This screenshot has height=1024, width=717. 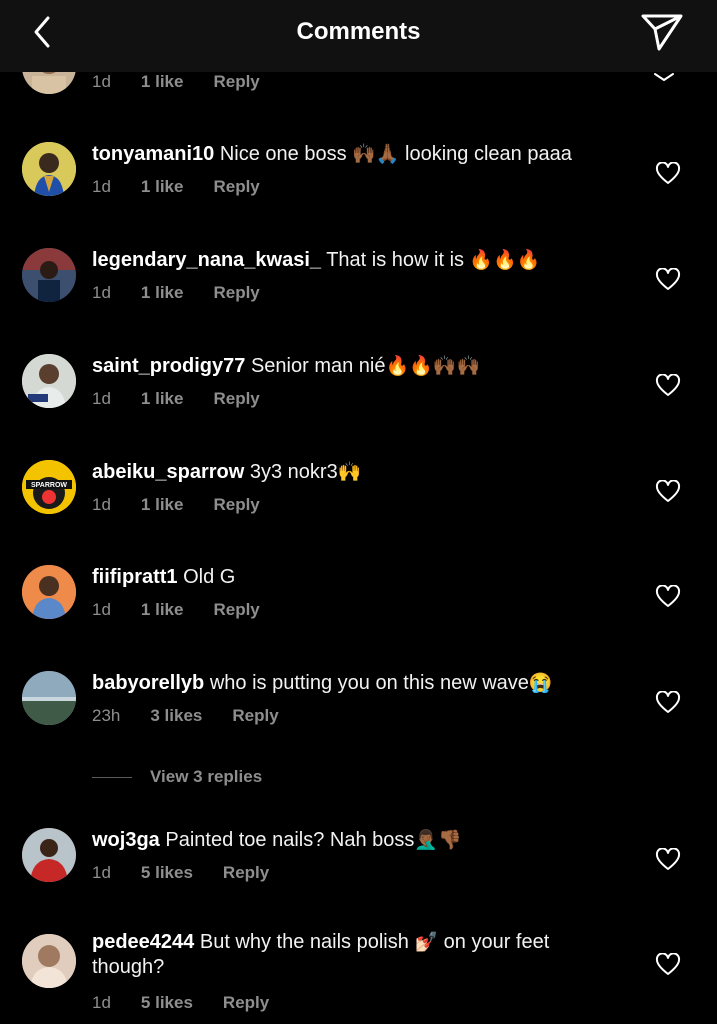 I want to click on avatar-logo-text: SPARROW, so click(x=49, y=485).